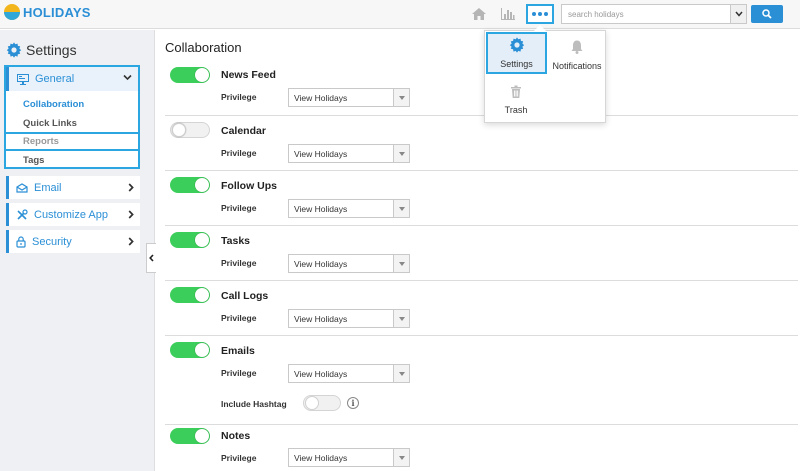 The width and height of the screenshot is (800, 471). Describe the element at coordinates (322, 403) in the screenshot. I see `include-hashtag-toggle` at that location.